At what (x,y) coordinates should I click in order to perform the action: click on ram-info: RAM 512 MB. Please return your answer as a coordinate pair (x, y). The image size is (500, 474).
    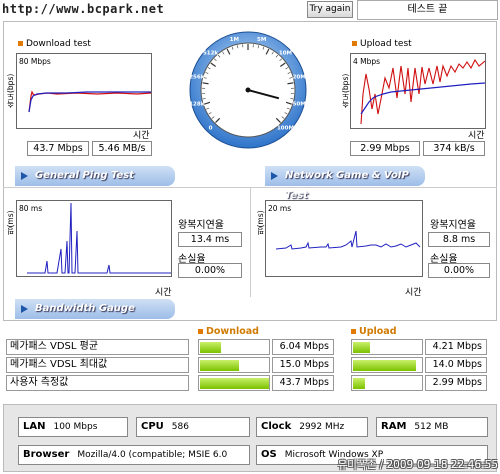
    Looking at the image, I should click on (432, 427).